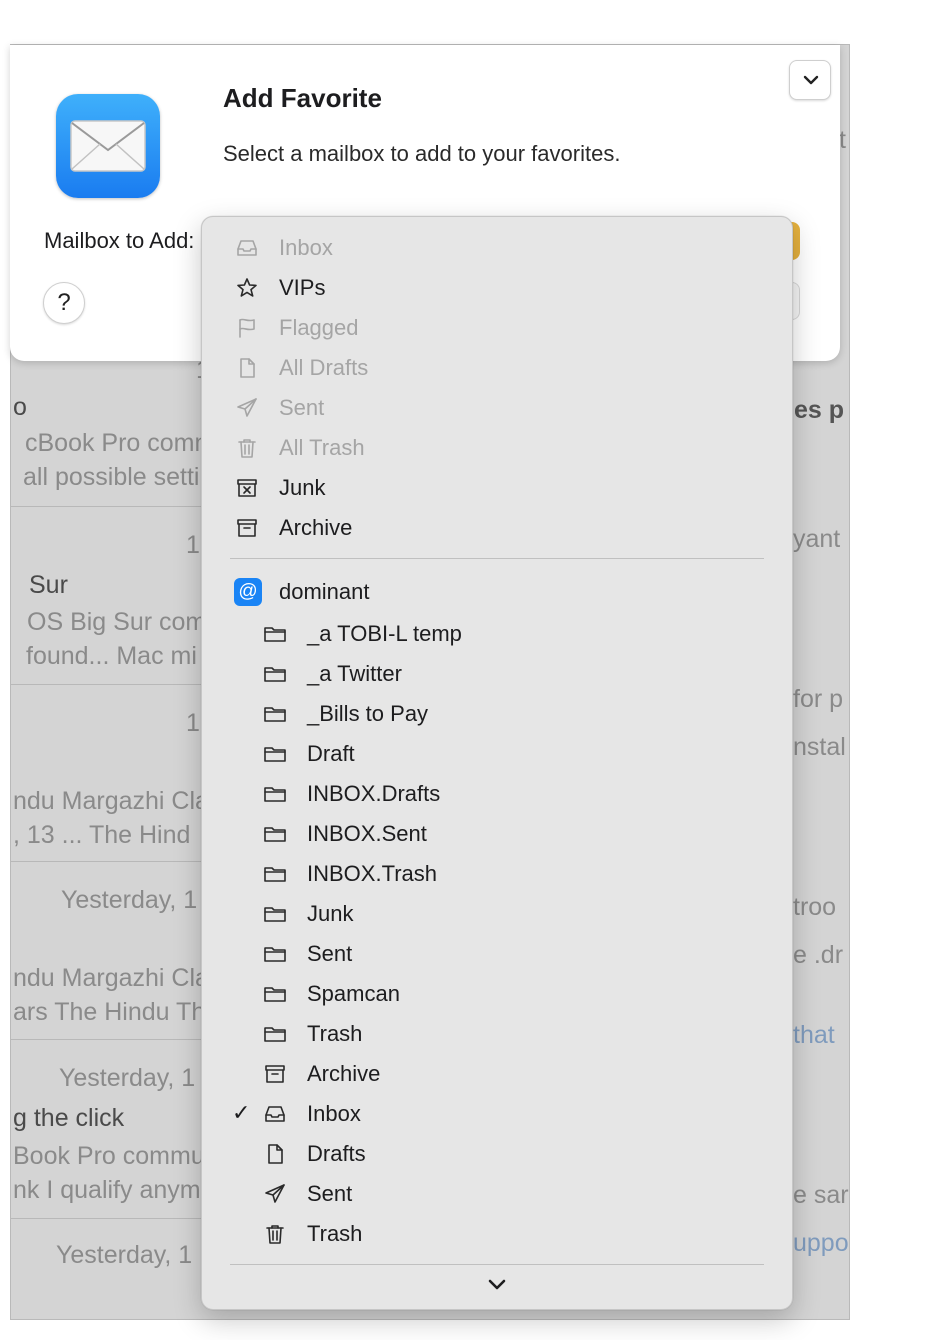 The image size is (938, 1340). Describe the element at coordinates (372, 873) in the screenshot. I see `menu-item-label: INBOX.Trash` at that location.